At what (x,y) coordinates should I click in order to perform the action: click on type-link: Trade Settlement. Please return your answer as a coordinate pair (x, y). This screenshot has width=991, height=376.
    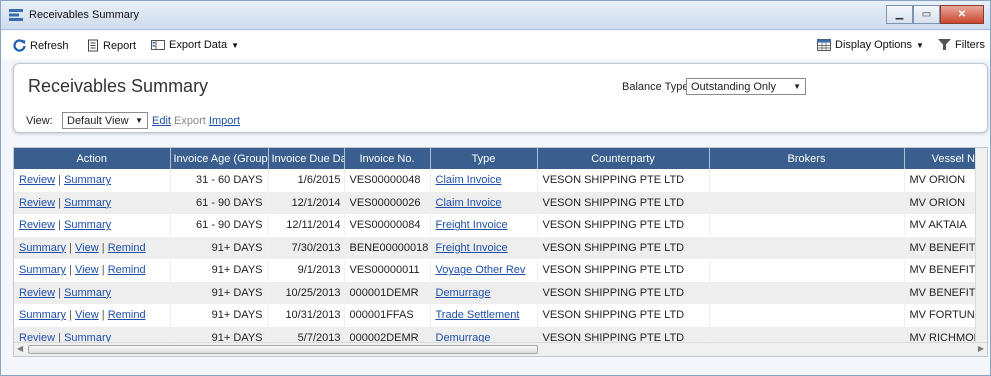
    Looking at the image, I should click on (478, 315).